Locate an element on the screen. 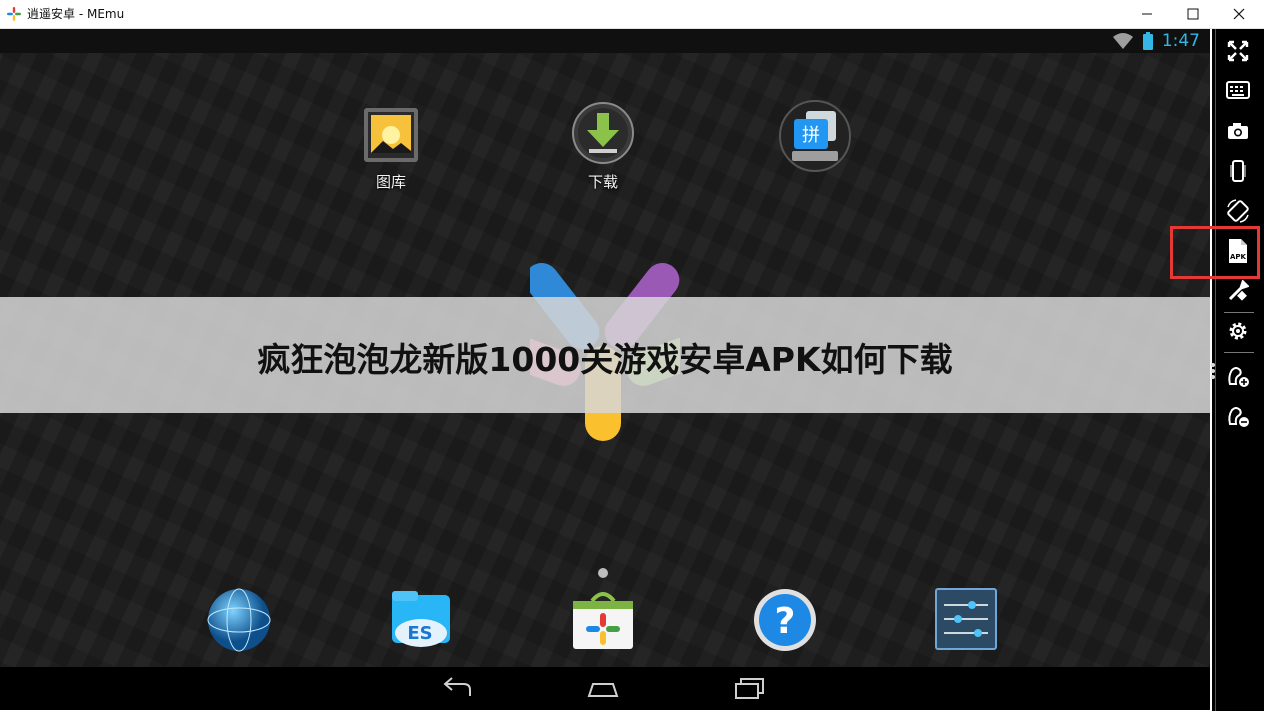 The width and height of the screenshot is (1264, 711). keyboard-icon is located at coordinates (1238, 90).